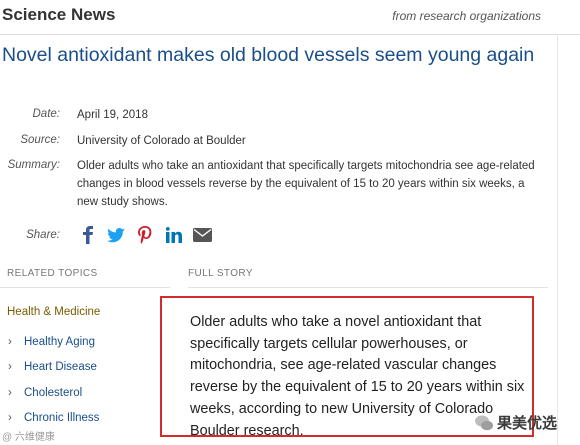  I want to click on facebook-icon, so click(88, 235).